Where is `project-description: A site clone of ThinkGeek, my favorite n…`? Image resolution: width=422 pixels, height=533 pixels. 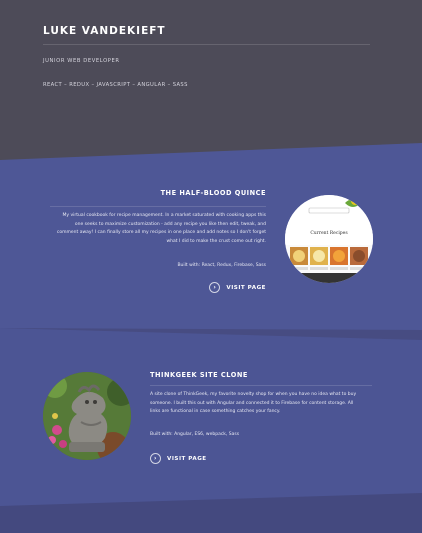 project-description: A site clone of ThinkGeek, my favorite n… is located at coordinates (264, 404).